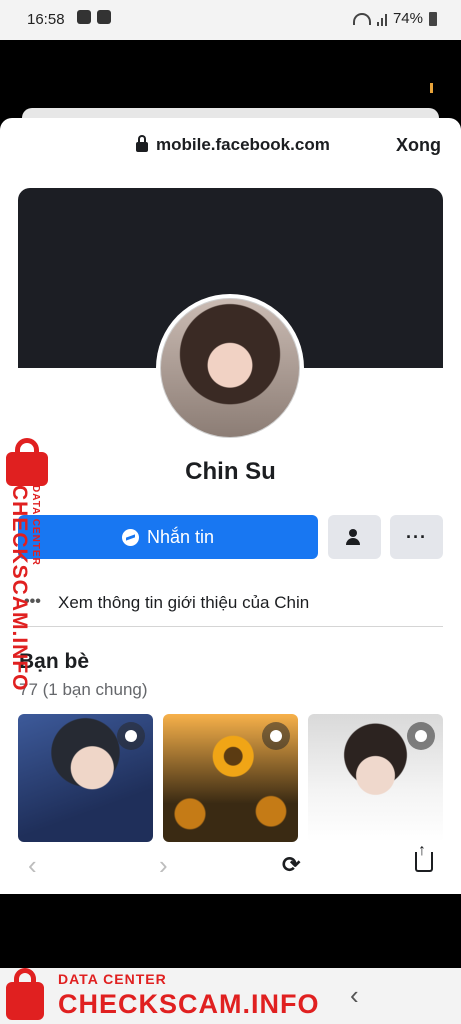 This screenshot has width=461, height=1024. I want to click on message-button: Nhắn tin, so click(168, 537).